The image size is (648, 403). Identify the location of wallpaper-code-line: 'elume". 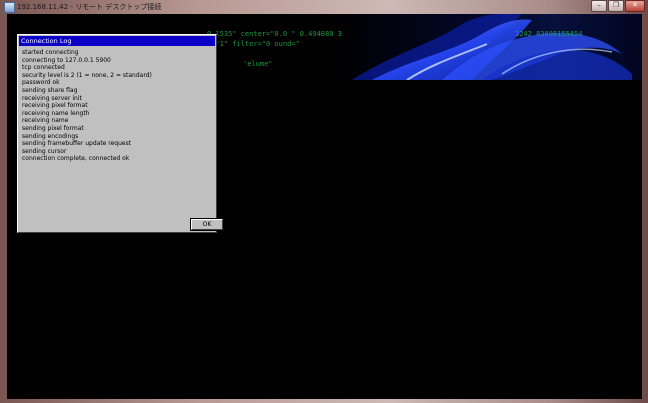
(258, 64).